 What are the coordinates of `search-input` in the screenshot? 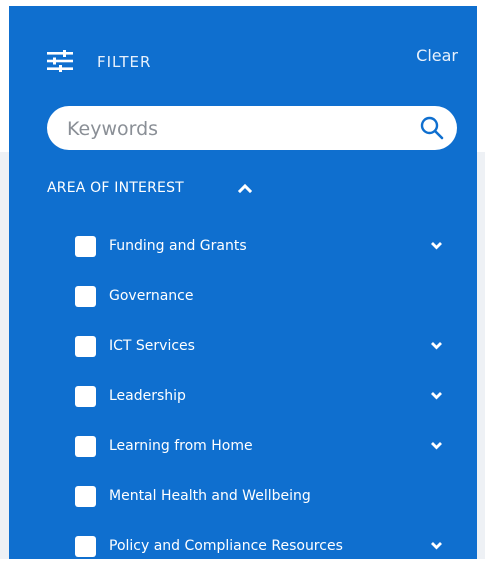 It's located at (232, 129).